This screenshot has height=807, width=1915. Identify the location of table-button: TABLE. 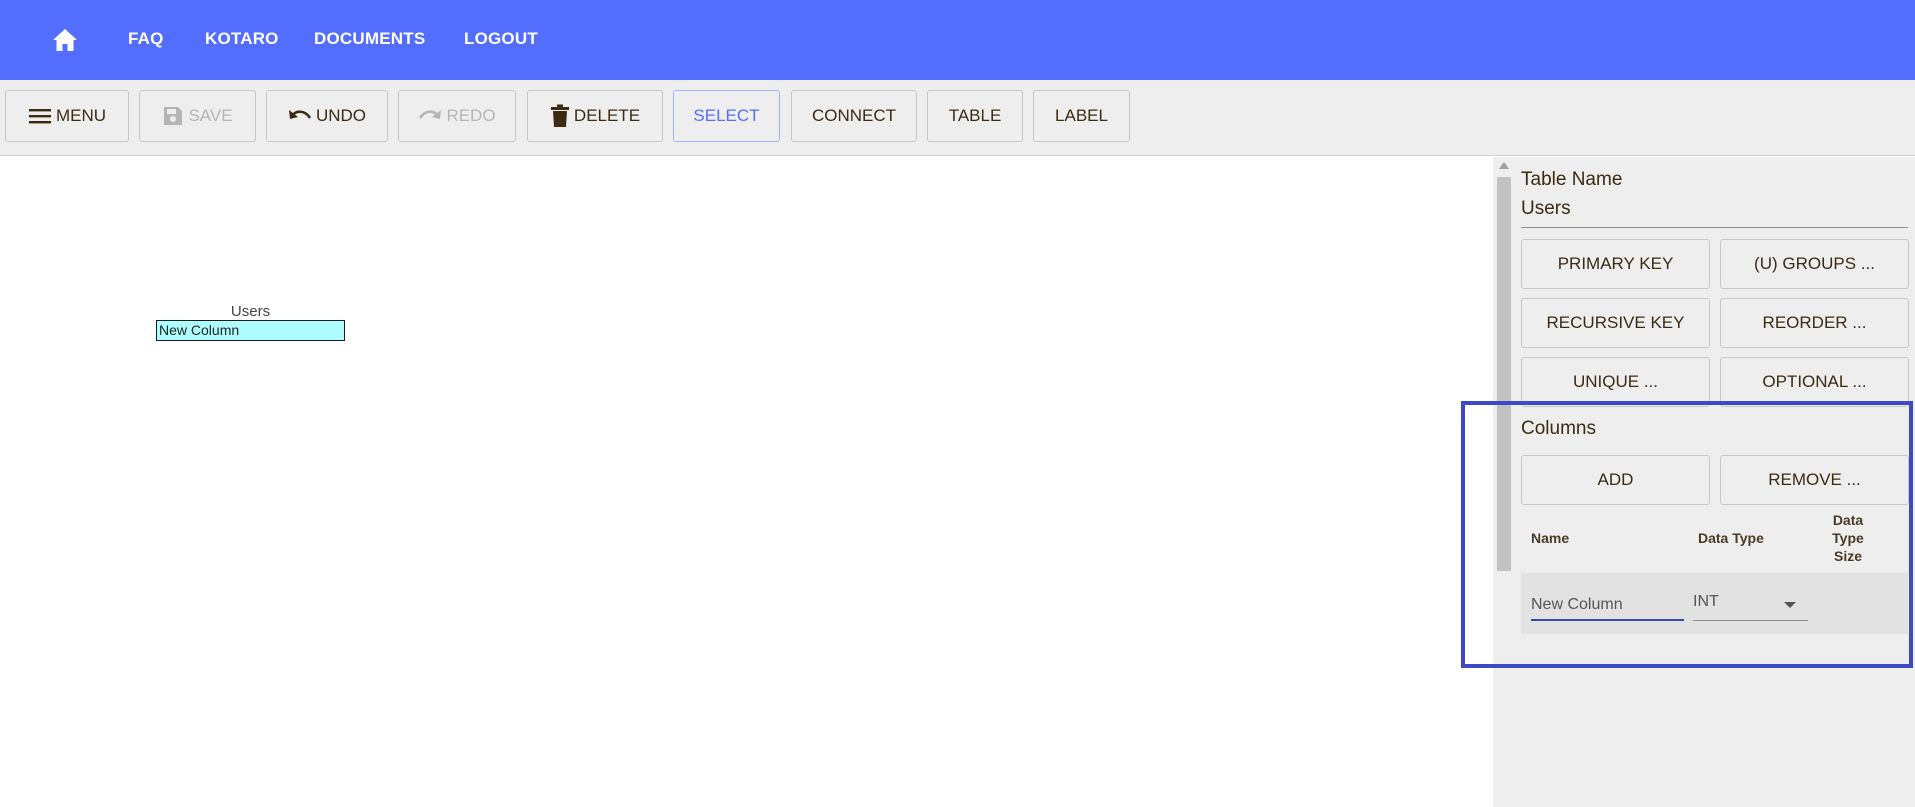
(975, 116).